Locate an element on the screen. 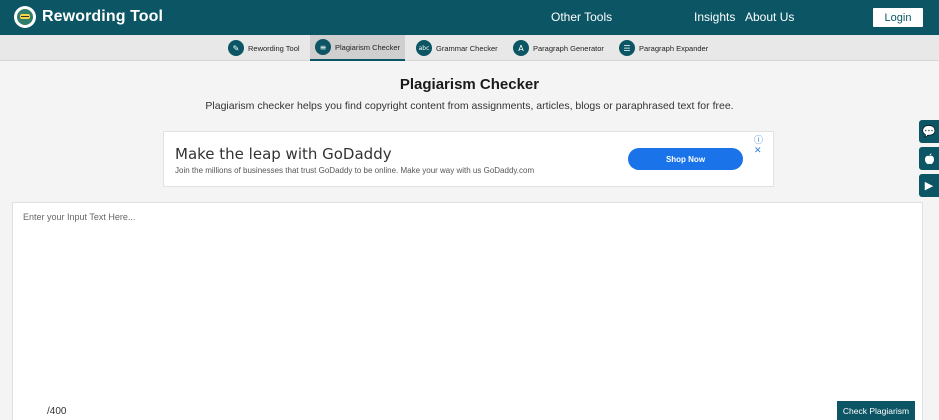  nav-about-us: About Us is located at coordinates (769, 17).